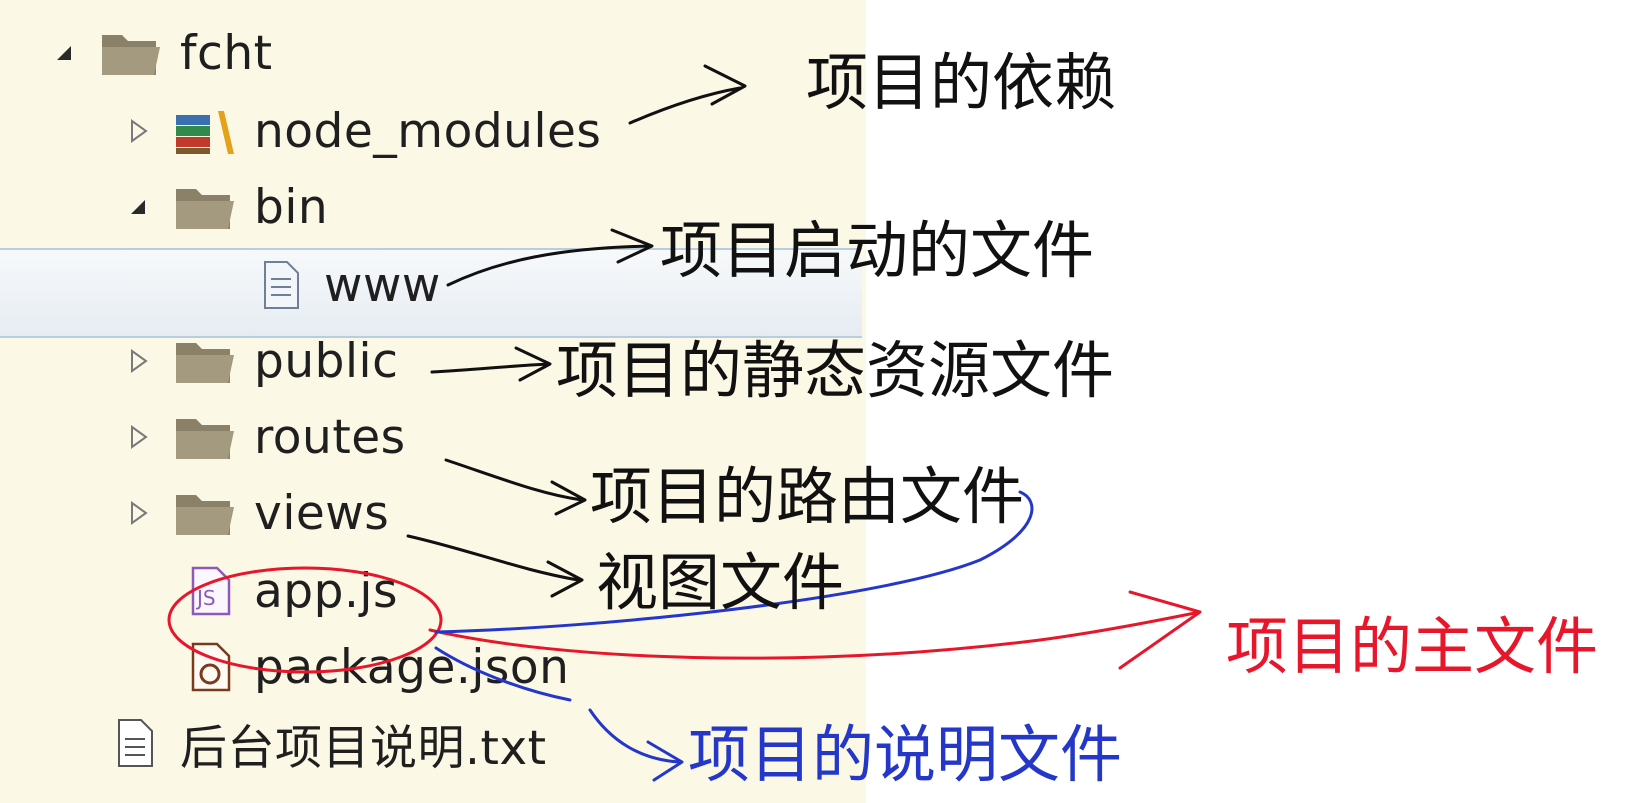 Image resolution: width=1641 pixels, height=803 pixels. What do you see at coordinates (905, 754) in the screenshot?
I see `annotation-manifest: 项目的说明文件` at bounding box center [905, 754].